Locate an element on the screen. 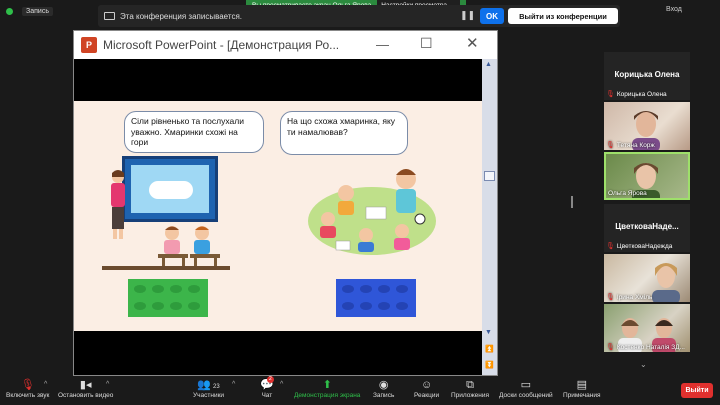 The height and width of the screenshot is (405, 720). active-speaker-video: Ольга Ярова is located at coordinates (647, 176).